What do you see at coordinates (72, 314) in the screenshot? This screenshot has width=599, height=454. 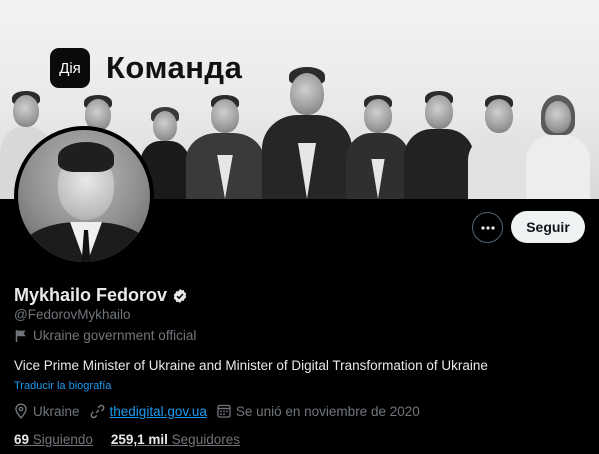 I see `profile-handle: @FedorovMykhailo` at bounding box center [72, 314].